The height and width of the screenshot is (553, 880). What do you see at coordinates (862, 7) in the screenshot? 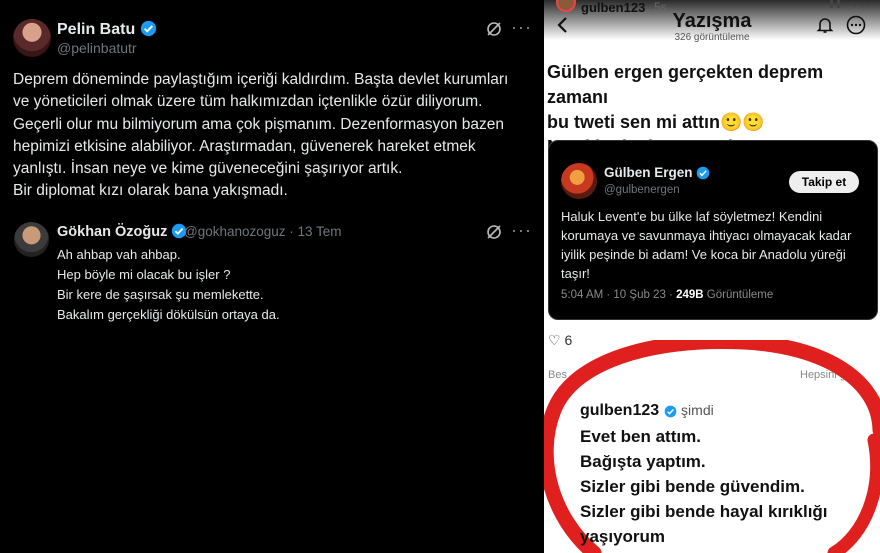
I see `story-more-icon: ···` at bounding box center [862, 7].